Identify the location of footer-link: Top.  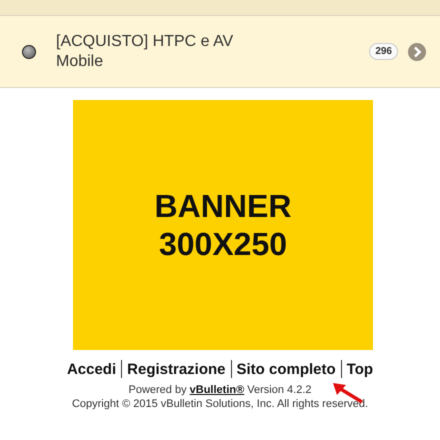
(360, 369).